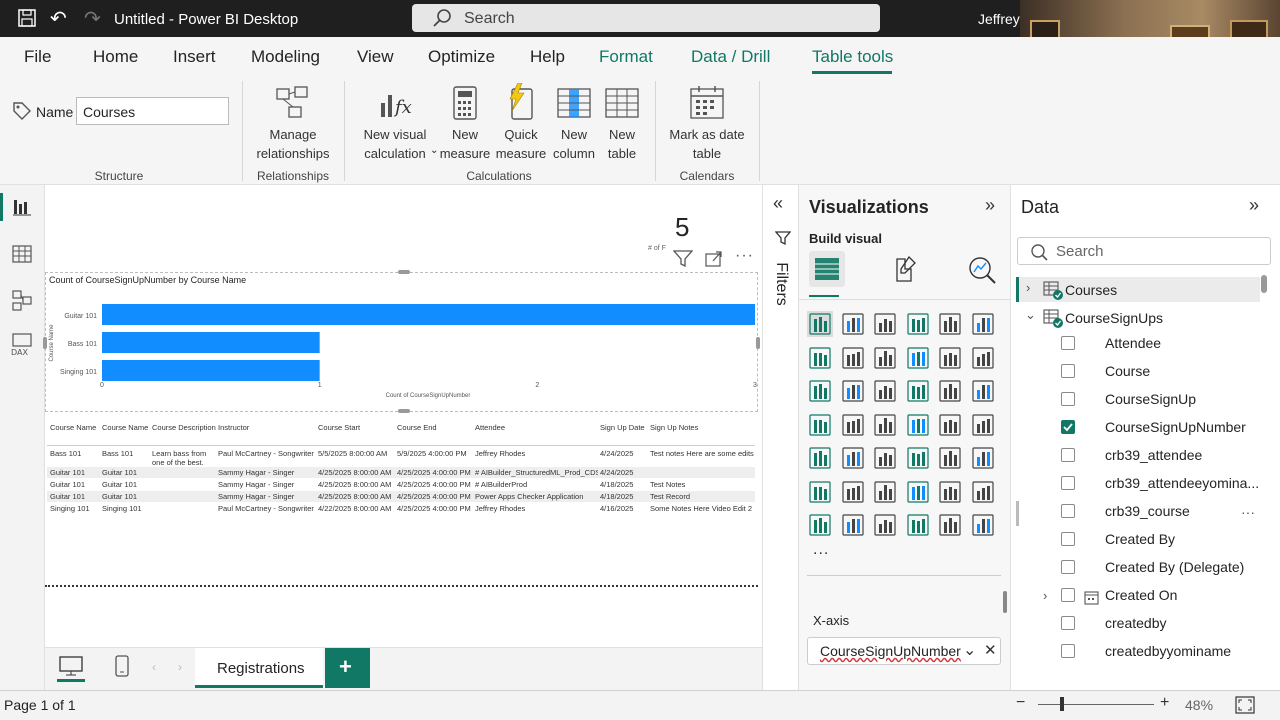 The width and height of the screenshot is (1280, 720). What do you see at coordinates (853, 492) in the screenshot?
I see `key-influencers-icon` at bounding box center [853, 492].